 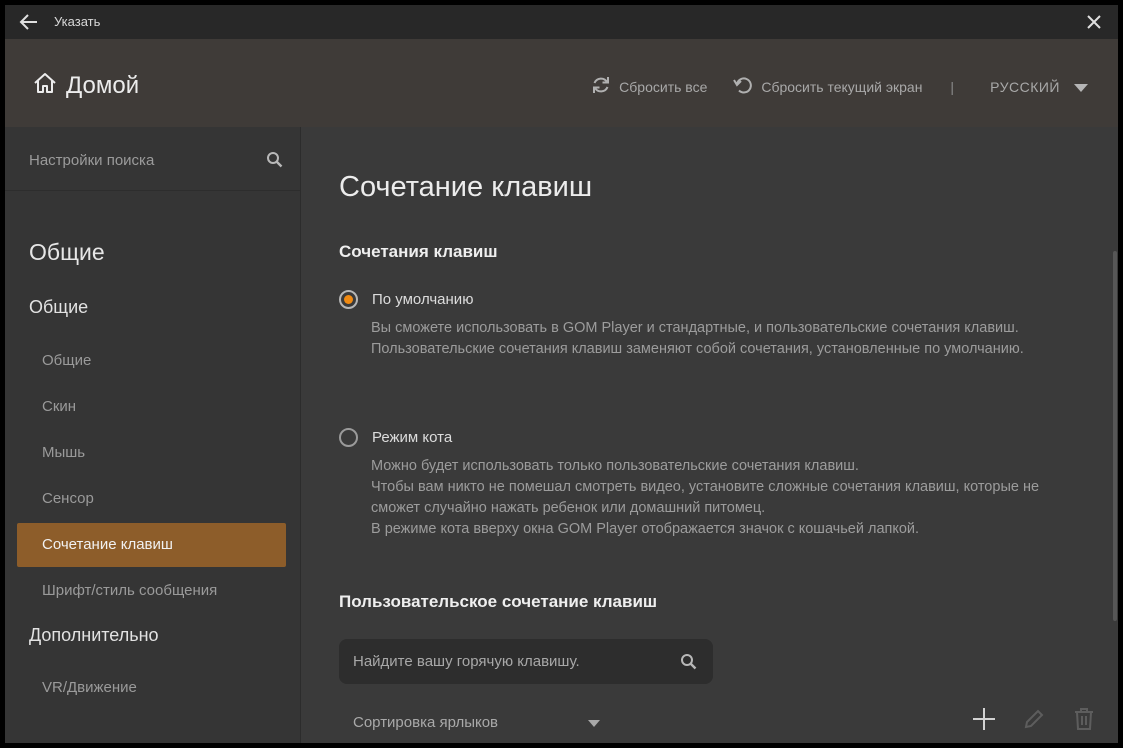 I want to click on reset-all-button: Сбросить все, so click(x=649, y=86).